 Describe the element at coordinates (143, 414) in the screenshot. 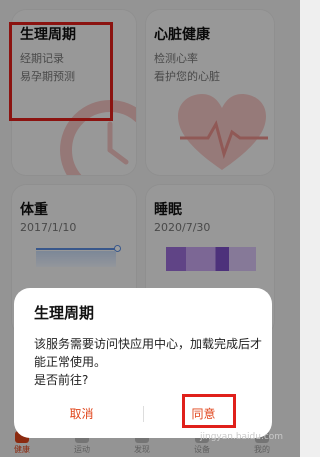

I see `dialog-button-divider` at that location.